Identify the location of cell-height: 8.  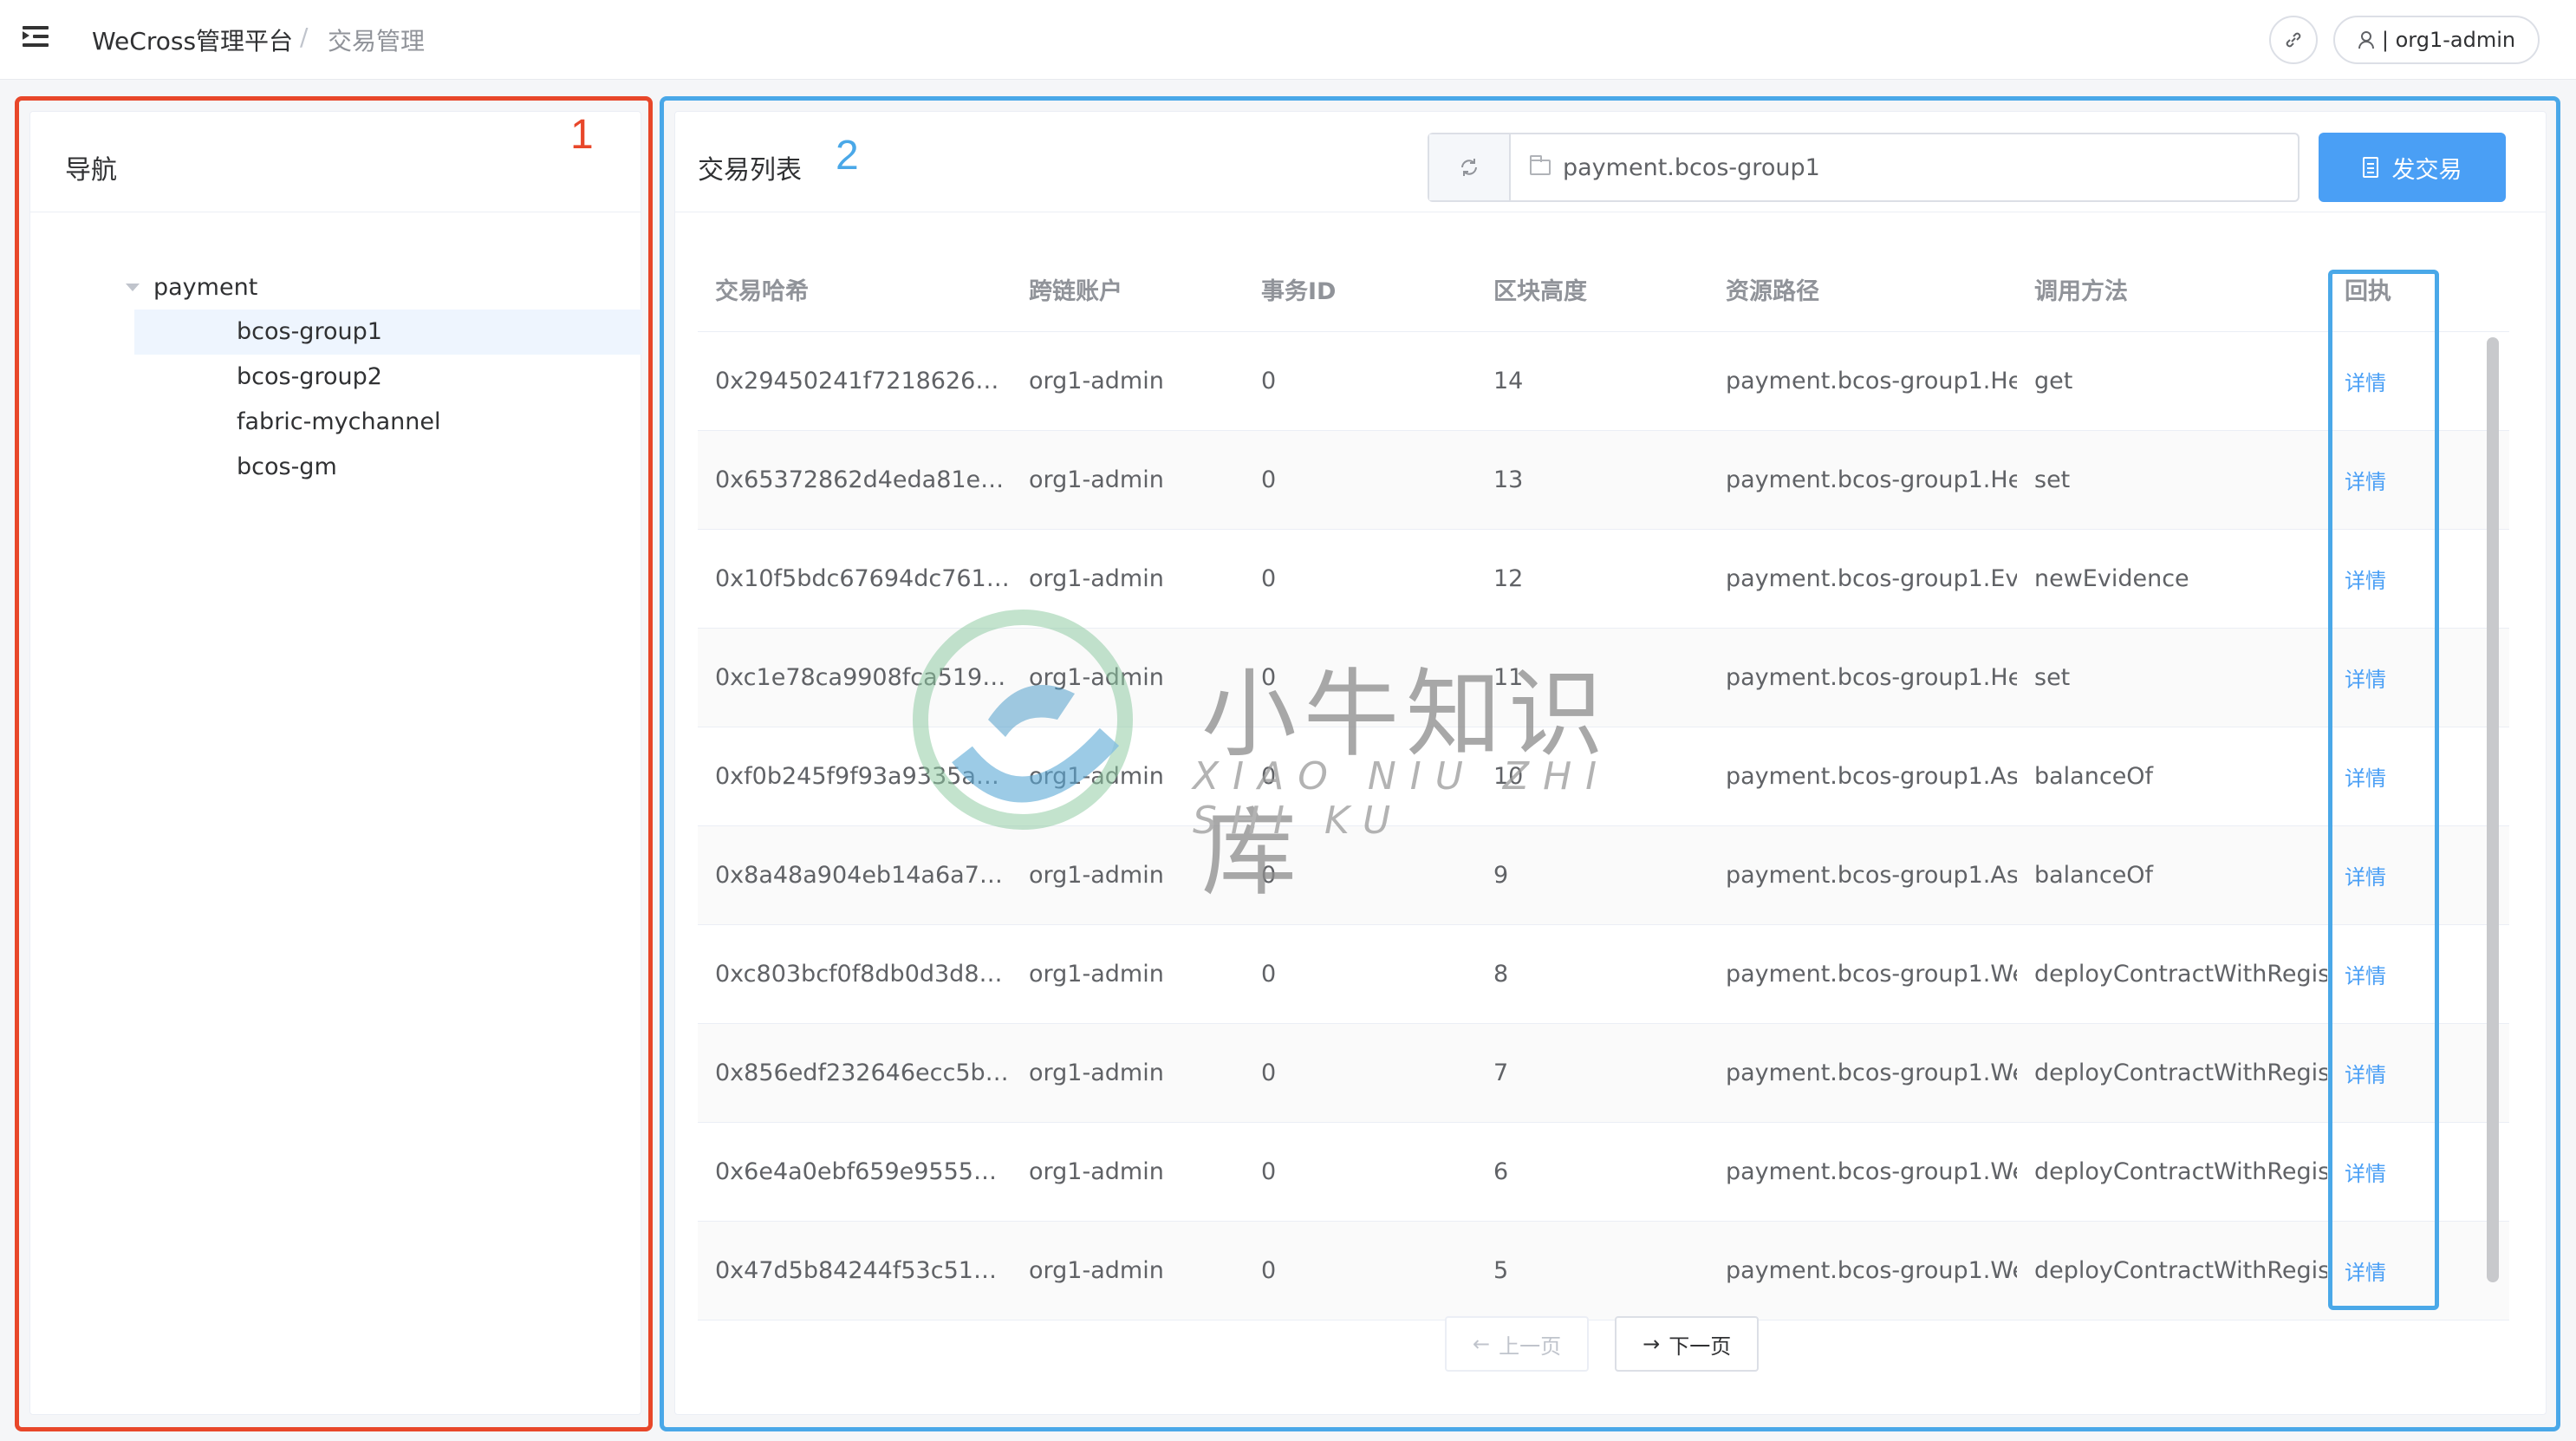
(1501, 974).